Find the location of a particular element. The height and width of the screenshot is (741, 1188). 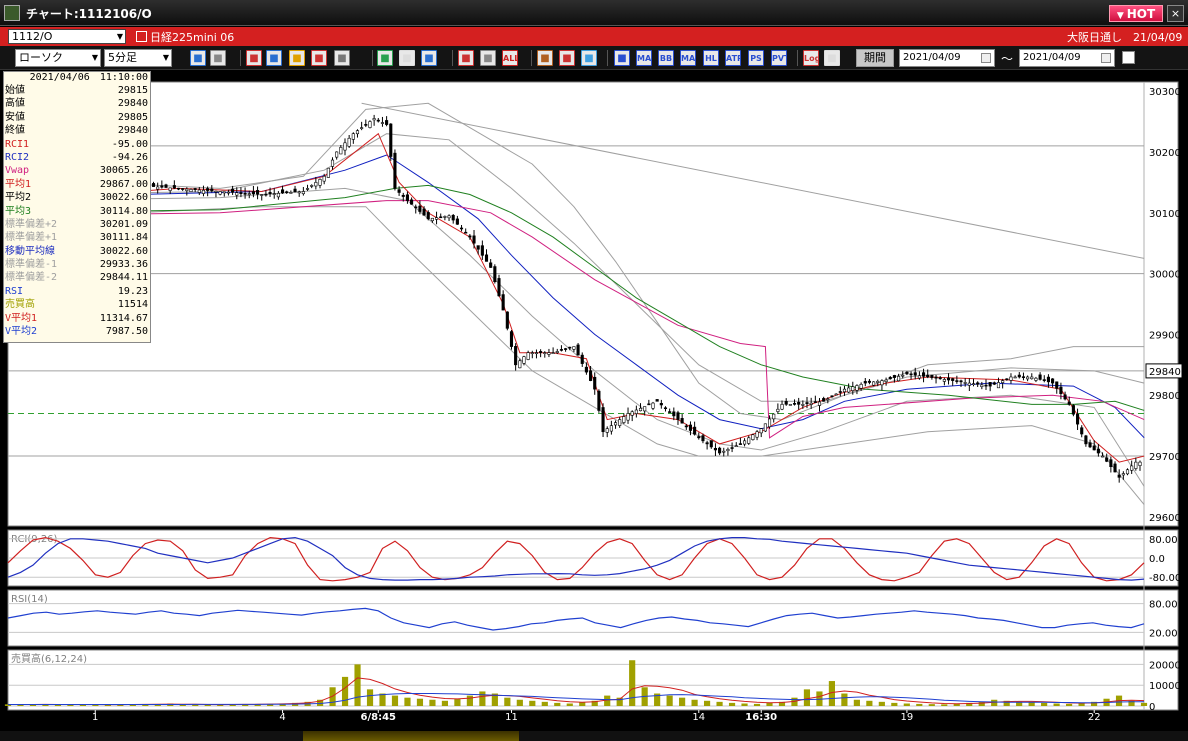

data-row-label: RCI2 is located at coordinates (17, 157).